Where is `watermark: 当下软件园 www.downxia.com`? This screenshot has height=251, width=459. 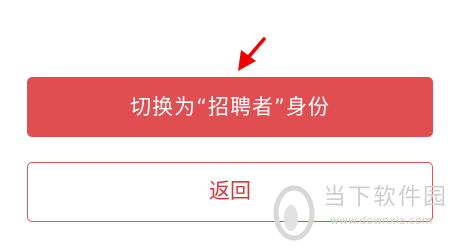 watermark: 当下软件园 www.downxia.com is located at coordinates (358, 212).